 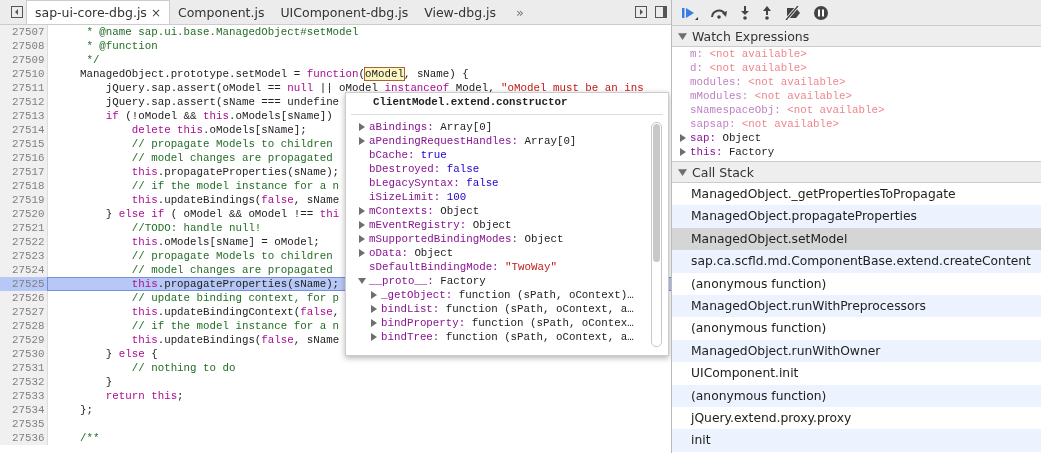 What do you see at coordinates (24, 102) in the screenshot?
I see `line-number: 27512` at bounding box center [24, 102].